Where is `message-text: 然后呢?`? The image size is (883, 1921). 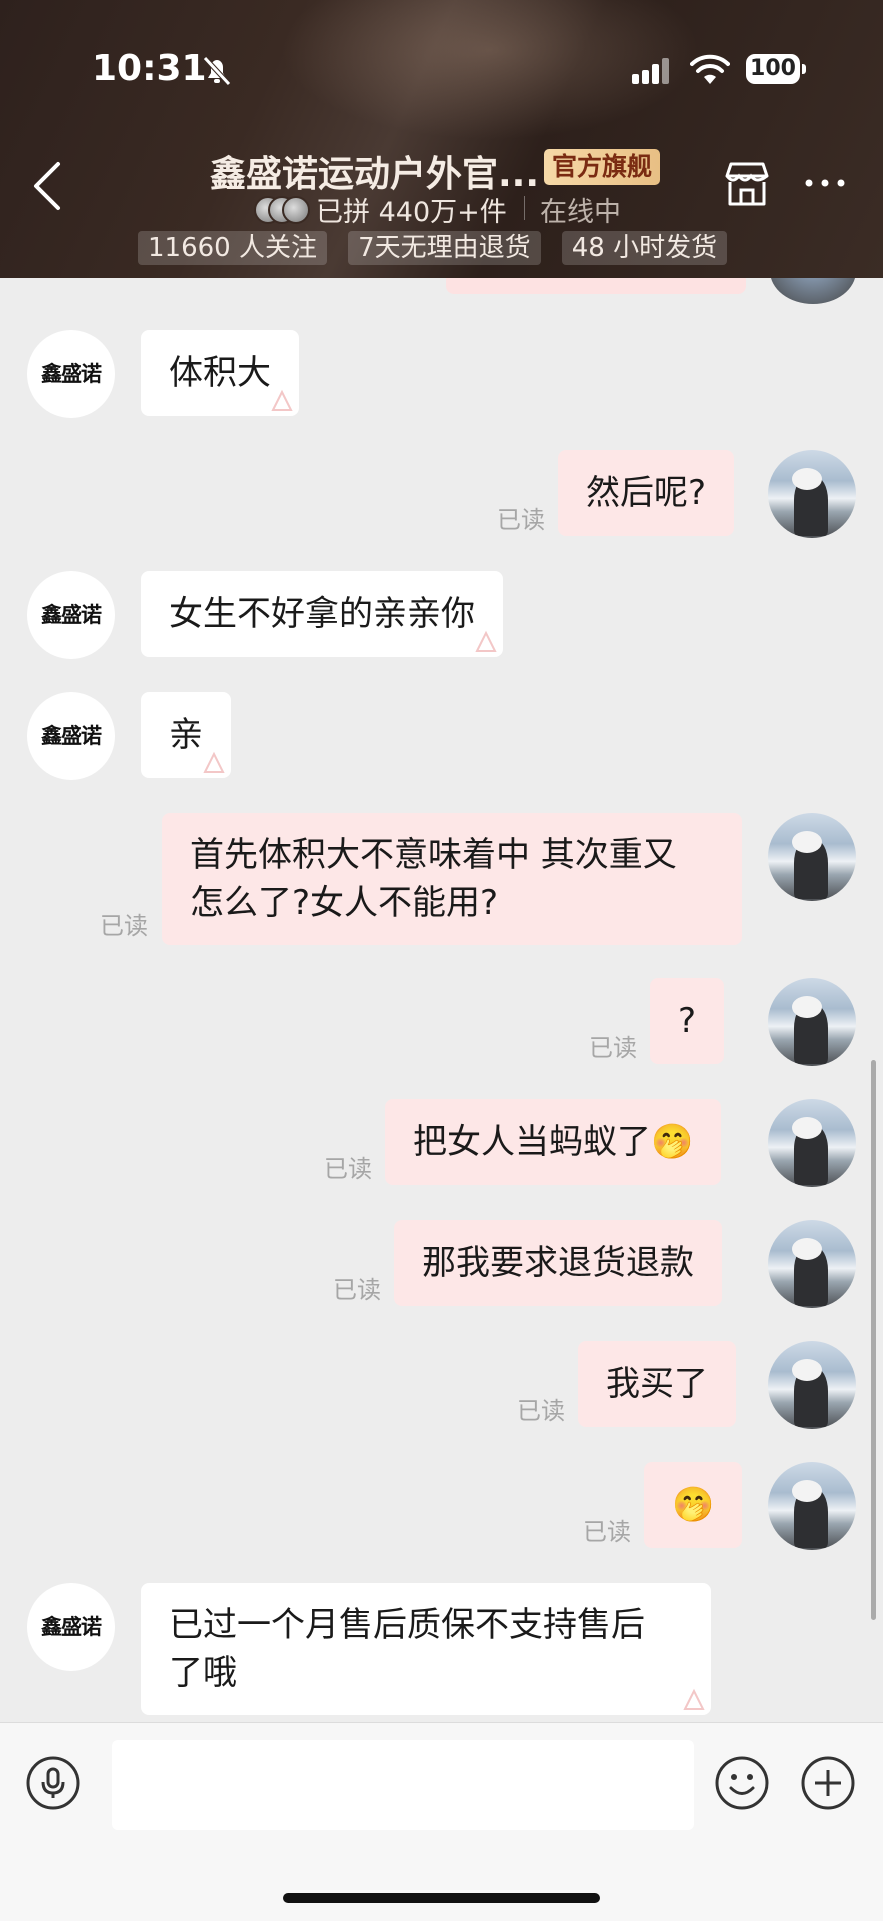 message-text: 然后呢? is located at coordinates (646, 493).